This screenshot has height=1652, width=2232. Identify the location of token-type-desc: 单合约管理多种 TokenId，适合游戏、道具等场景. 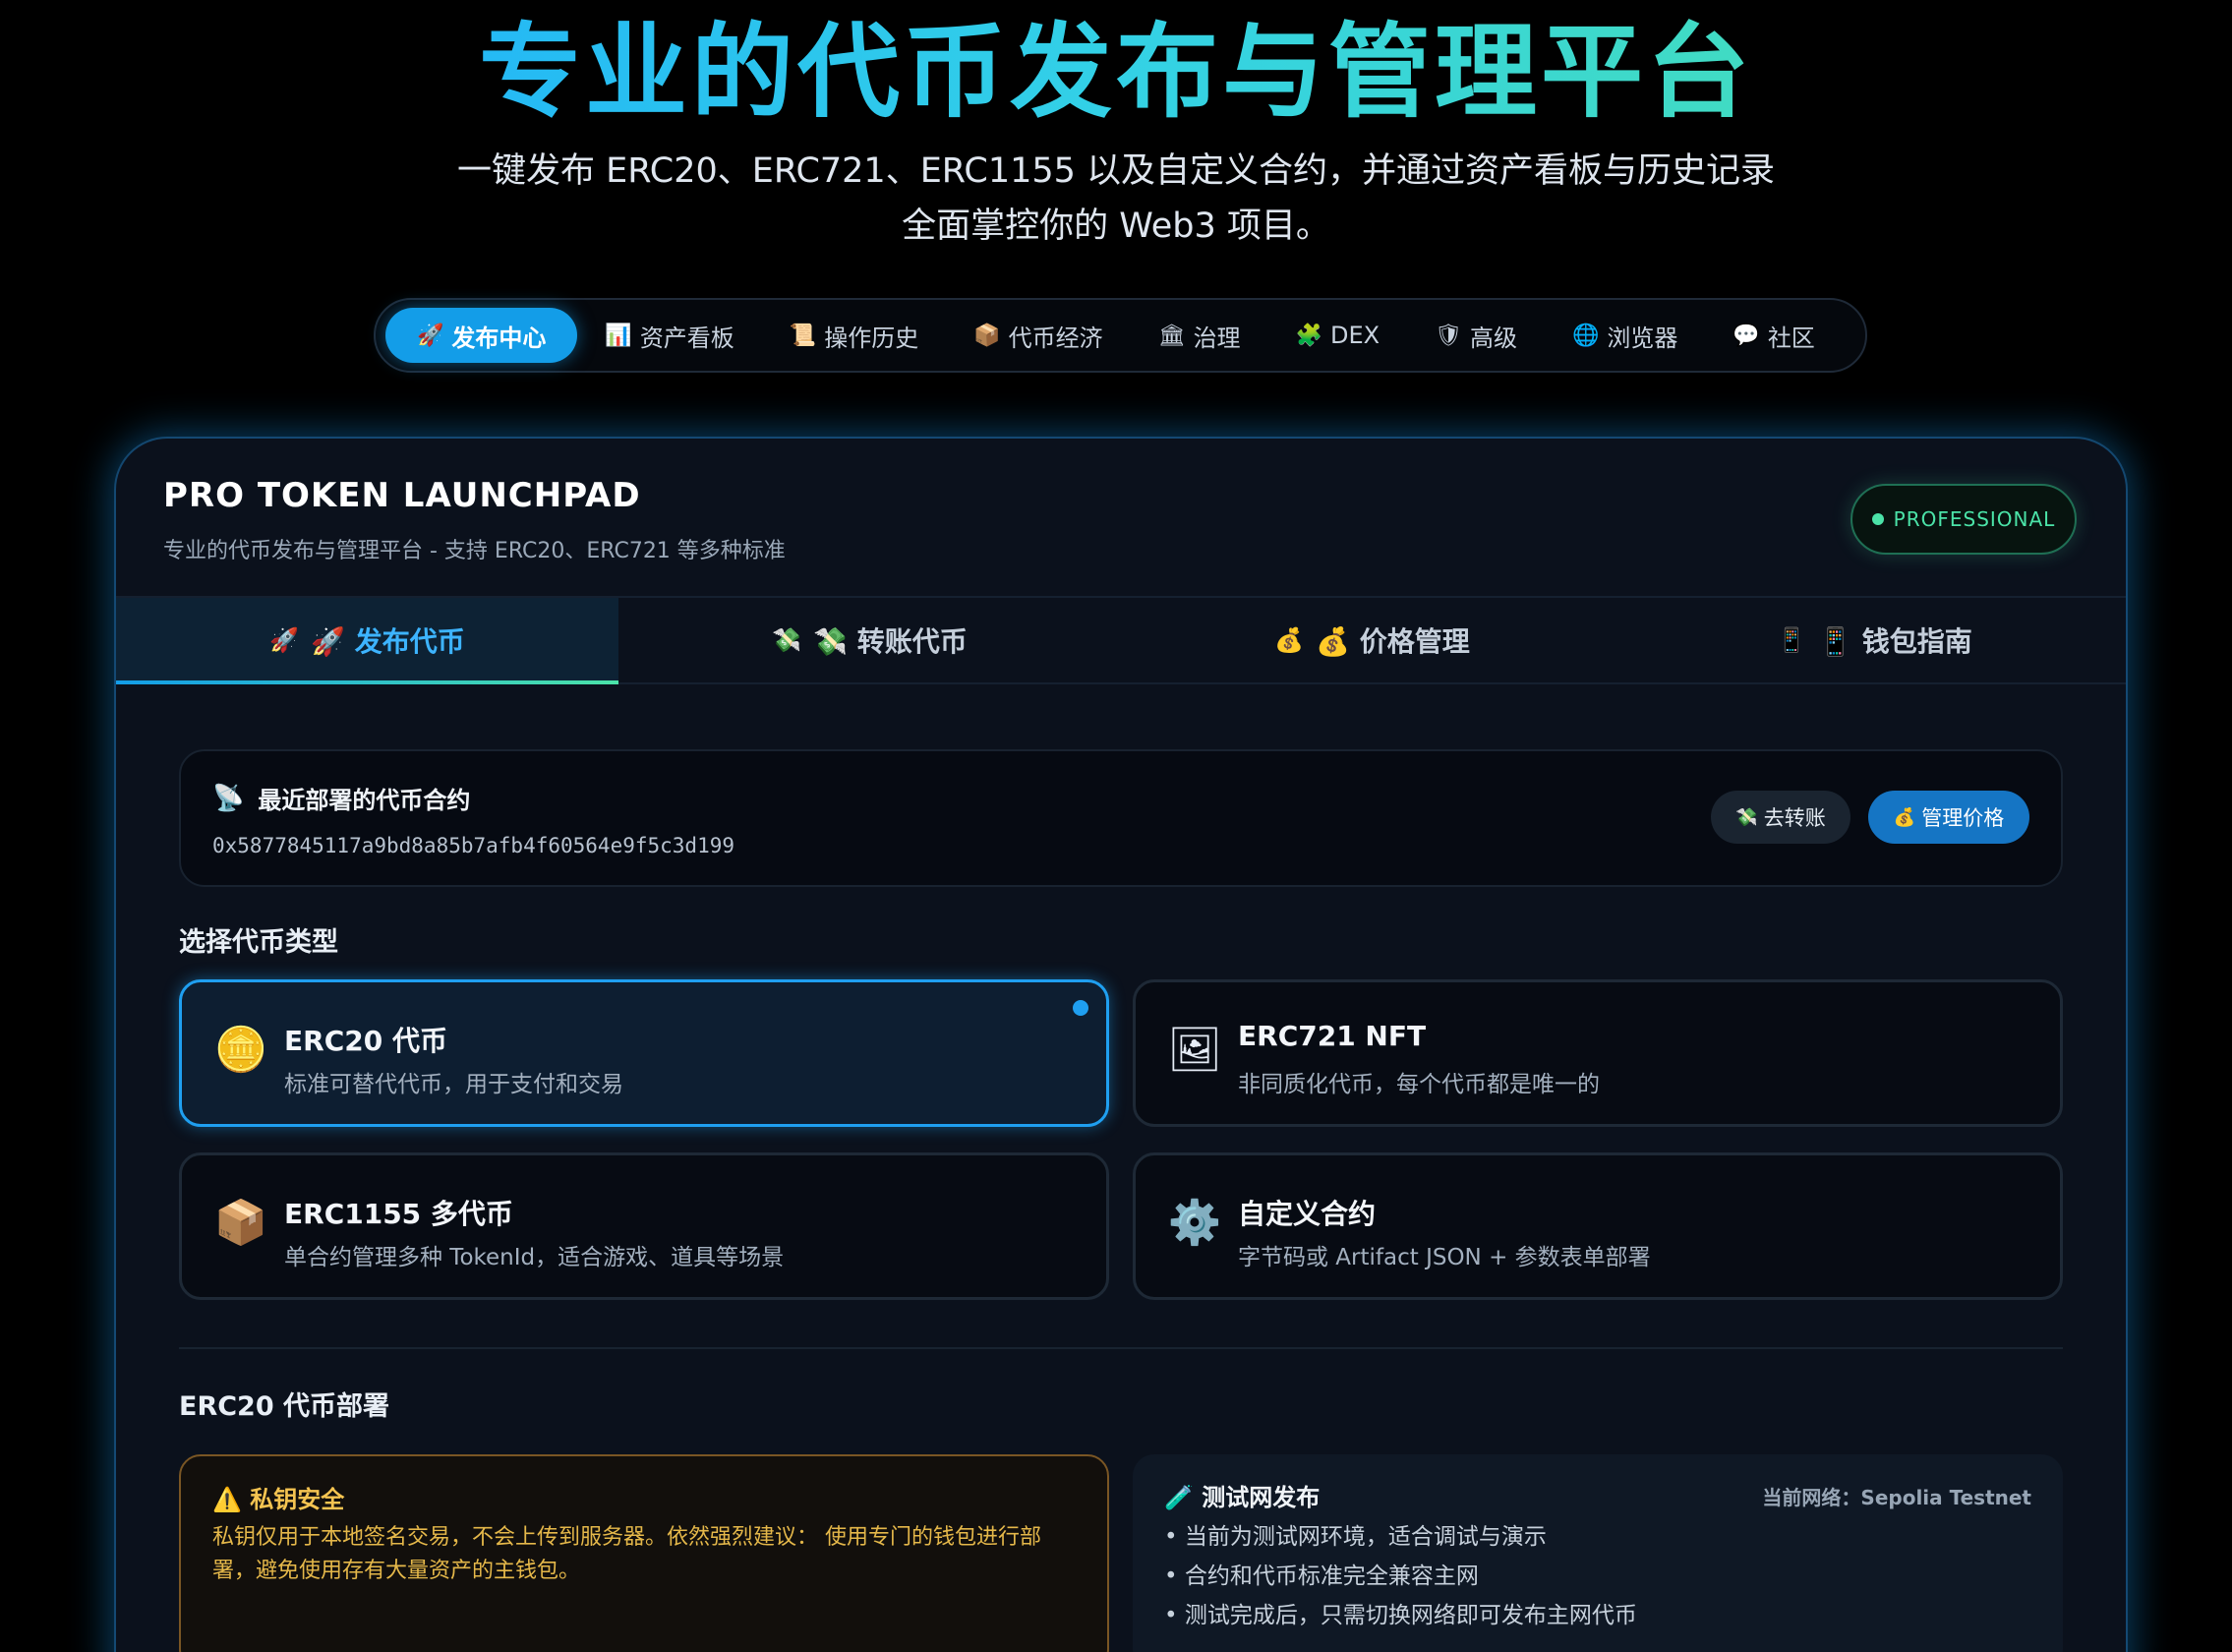
(534, 1257).